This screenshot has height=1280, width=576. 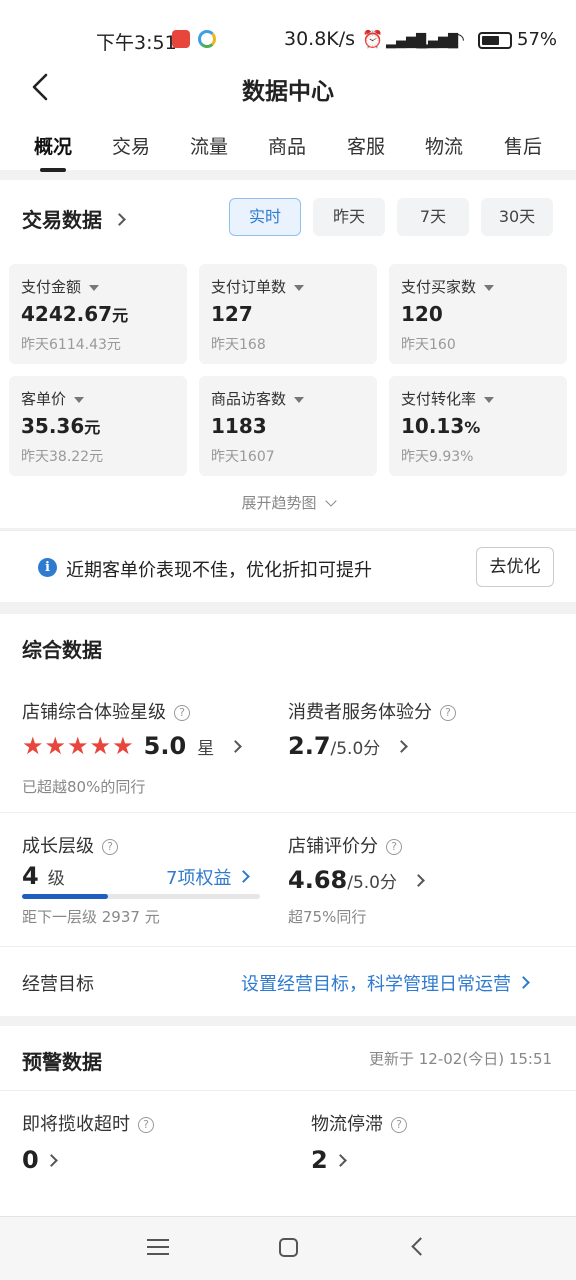 I want to click on growth-progress-fill, so click(x=65, y=896).